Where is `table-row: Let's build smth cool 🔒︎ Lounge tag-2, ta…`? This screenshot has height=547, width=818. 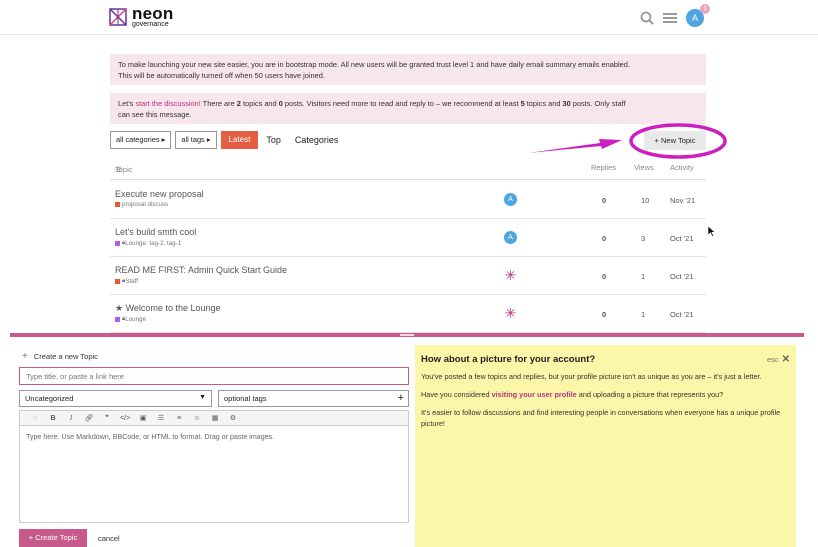
table-row: Let's build smth cool 🔒︎ Lounge tag-2, ta… is located at coordinates (408, 238).